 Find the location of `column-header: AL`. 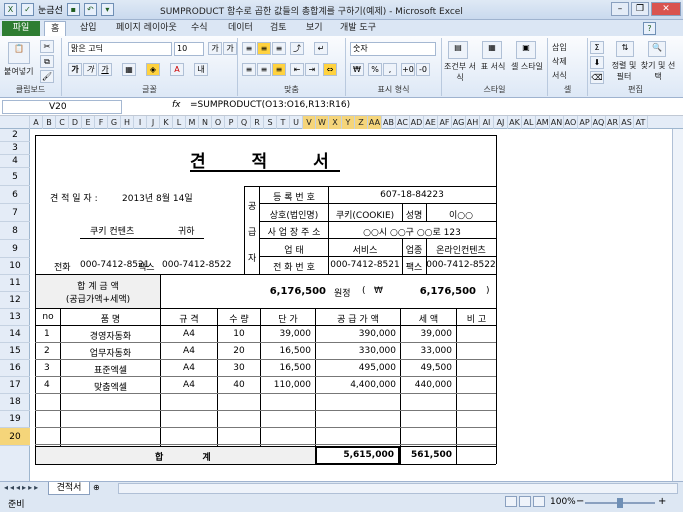

column-header: AL is located at coordinates (529, 122).